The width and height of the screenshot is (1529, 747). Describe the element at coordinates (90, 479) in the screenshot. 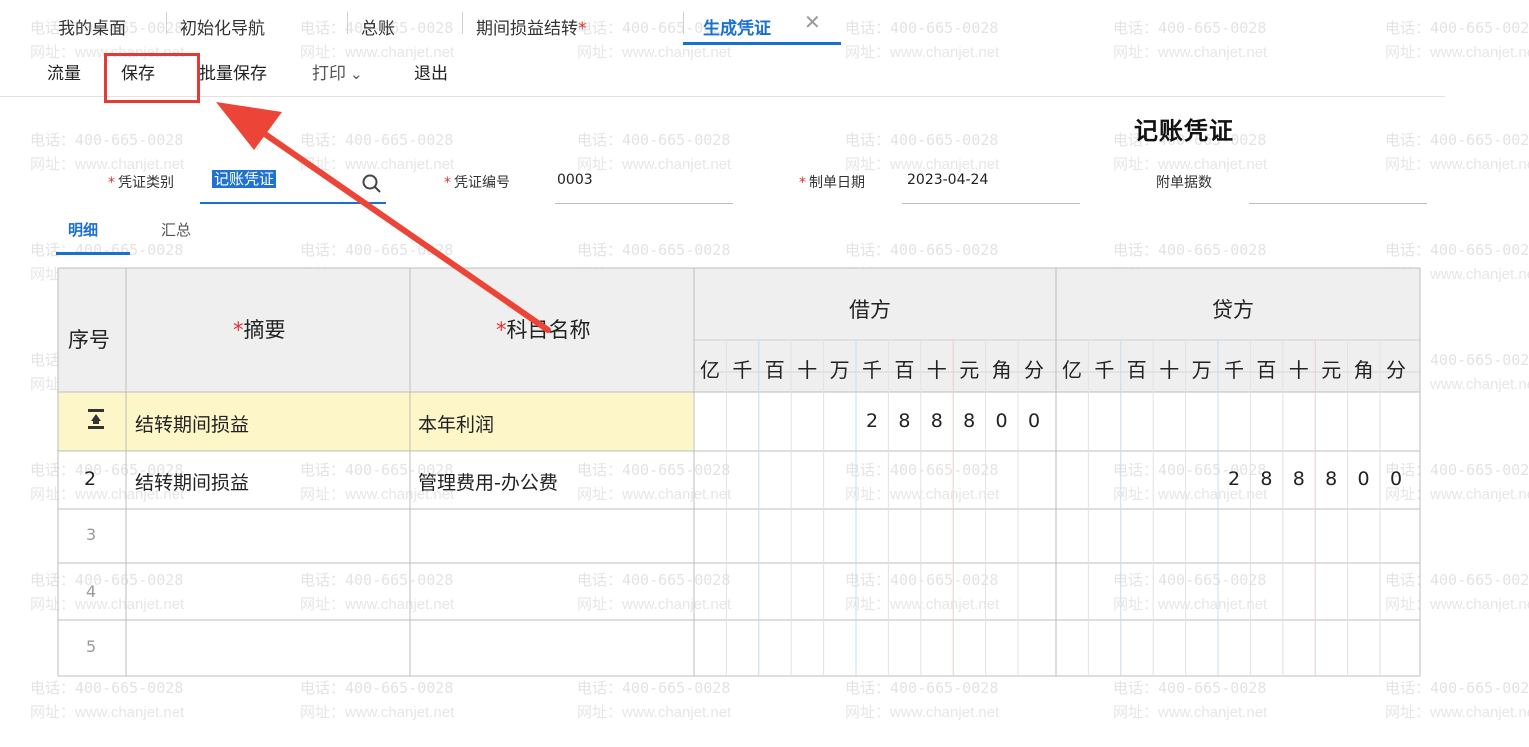

I see `row-2-seq: 2` at that location.